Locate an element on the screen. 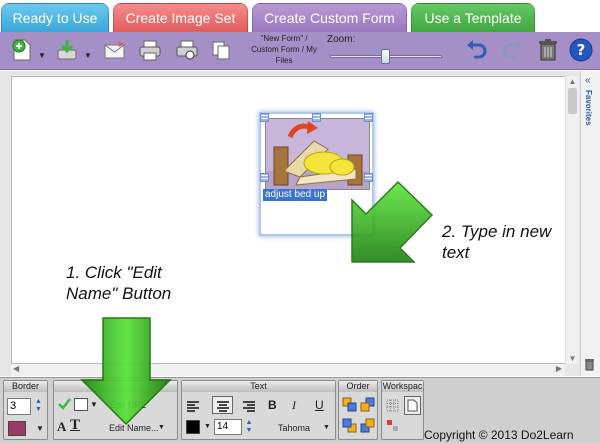 Image resolution: width=600 pixels, height=443 pixels. send-to-back-icon is located at coordinates (367, 428).